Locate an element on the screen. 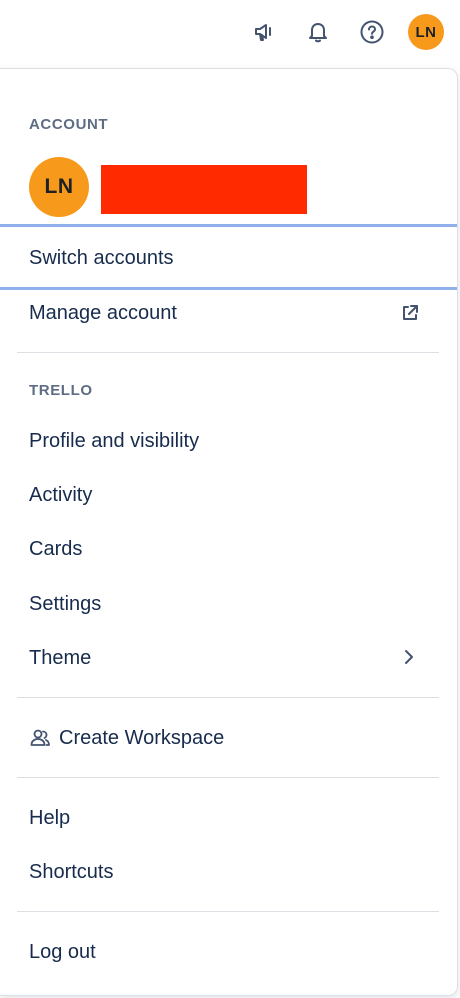 This screenshot has height=998, width=460. account-section-title: ACCOUNT is located at coordinates (69, 124).